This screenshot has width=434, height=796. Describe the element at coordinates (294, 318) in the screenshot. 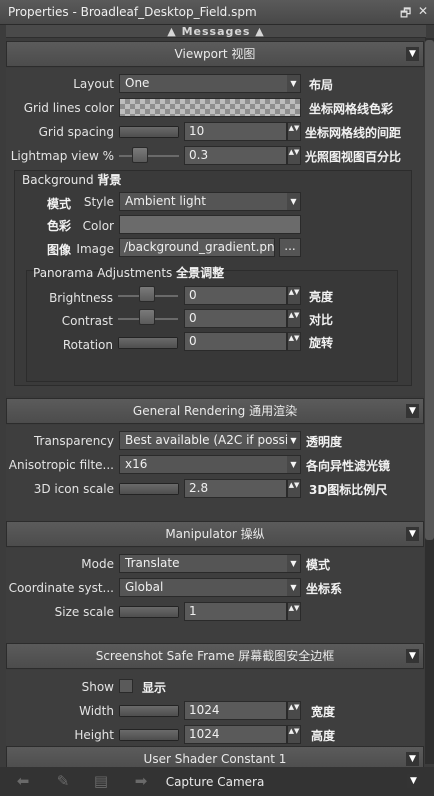

I see `contrast-spinner: ▲▼` at that location.